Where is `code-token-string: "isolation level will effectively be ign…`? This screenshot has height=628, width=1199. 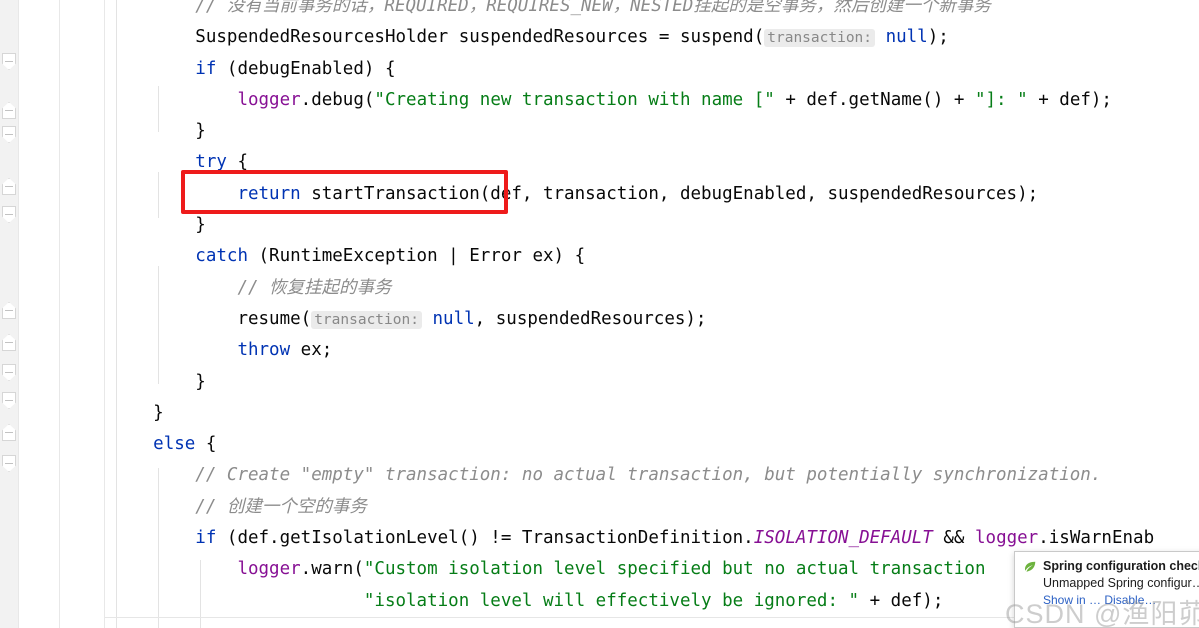
code-token-string: "isolation level will effectively be ign… is located at coordinates (611, 600).